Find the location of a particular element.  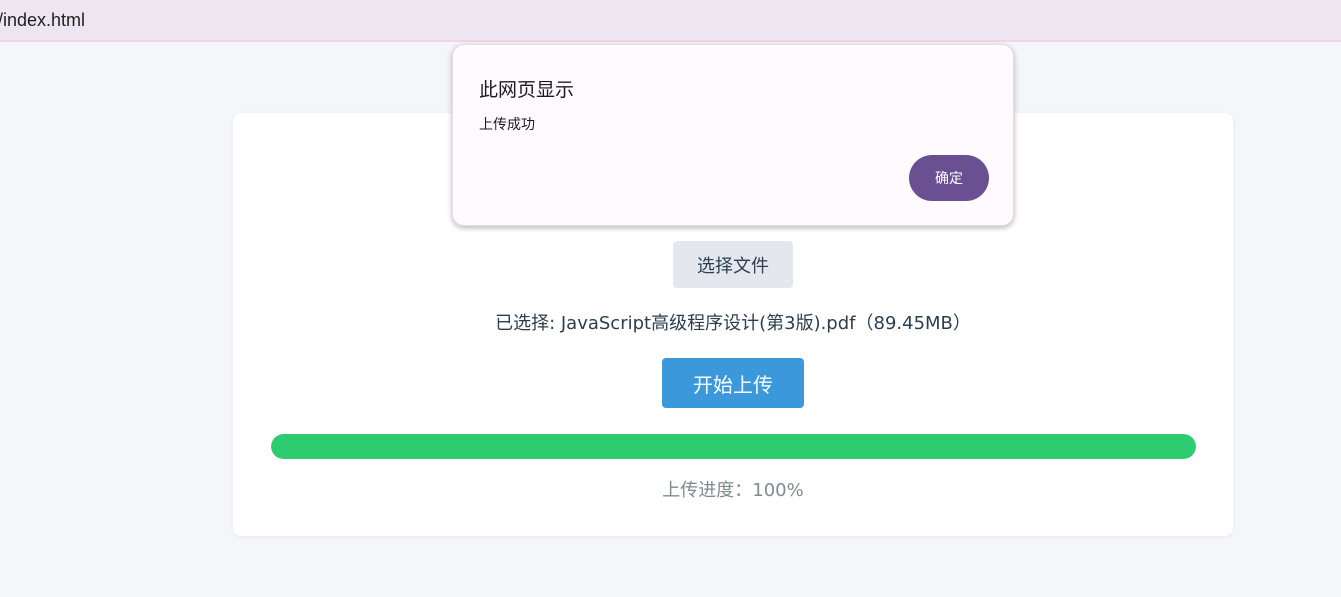

progress-fill is located at coordinates (733, 446).